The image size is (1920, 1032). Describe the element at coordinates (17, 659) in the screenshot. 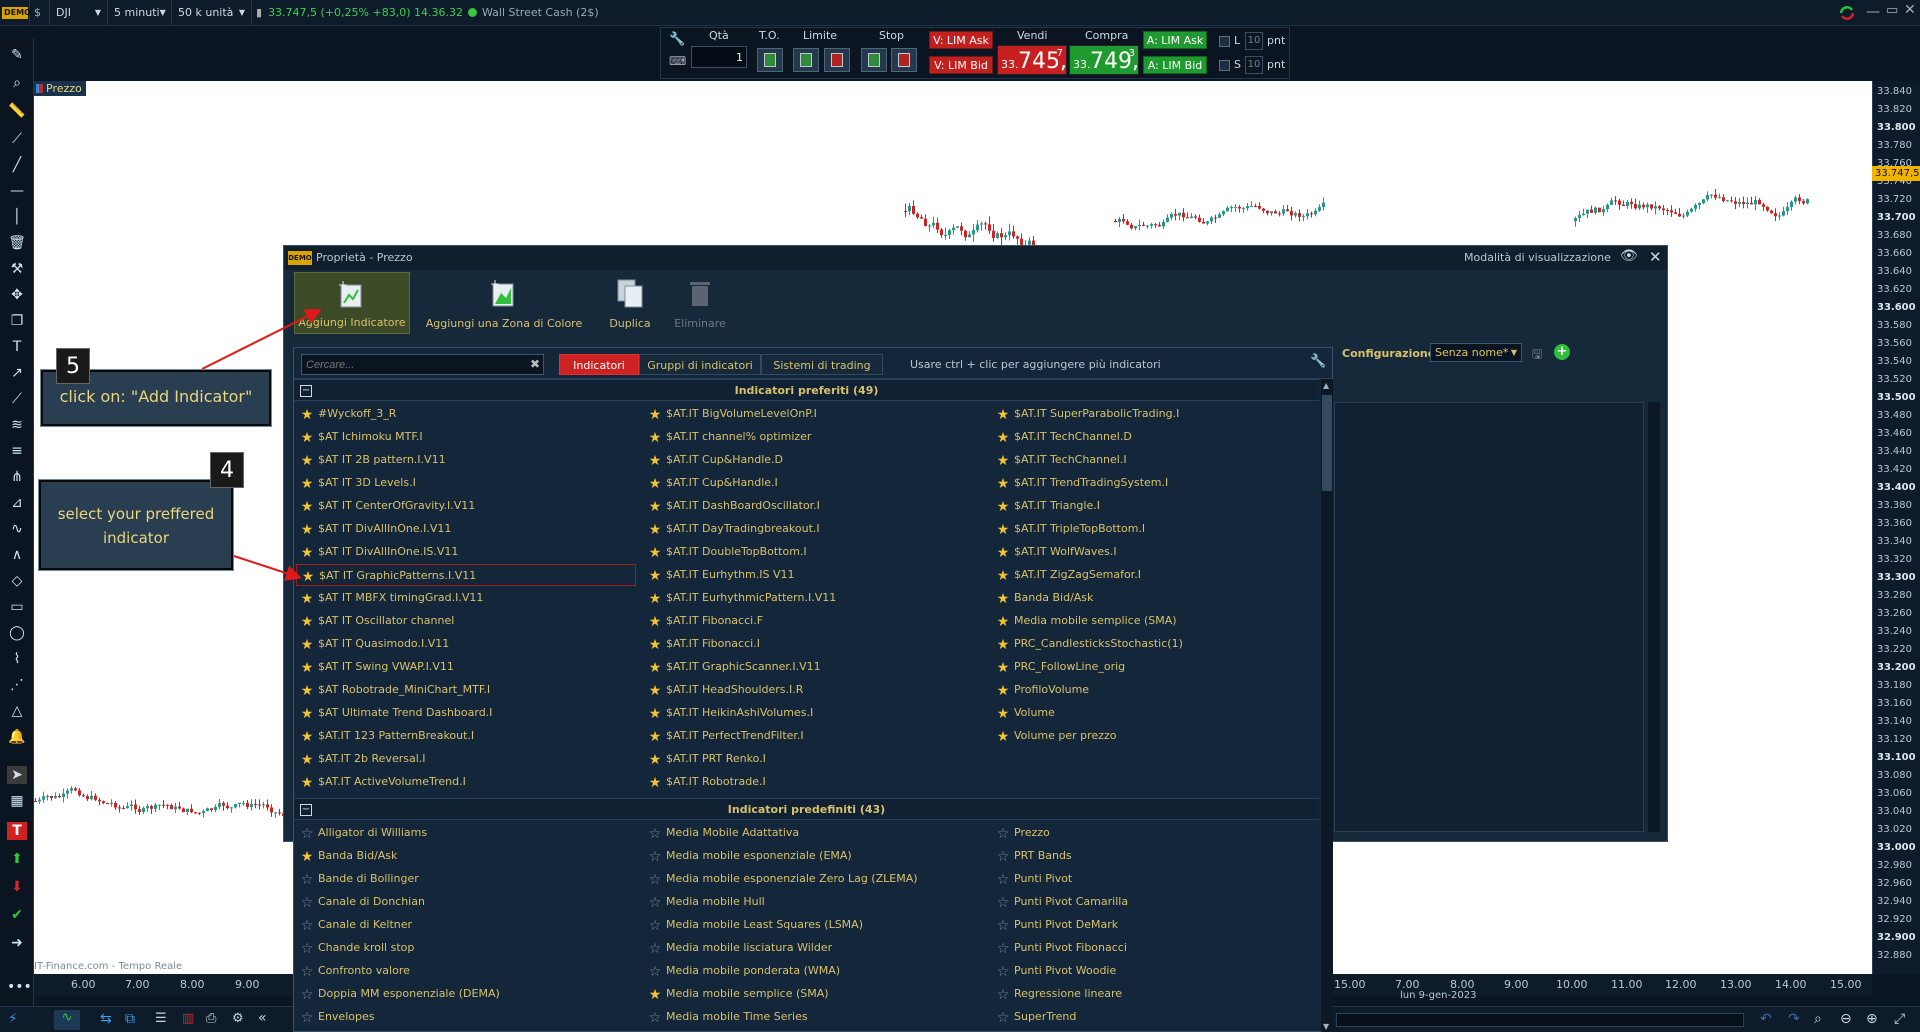

I see `zigzag-icon: ⌇` at that location.